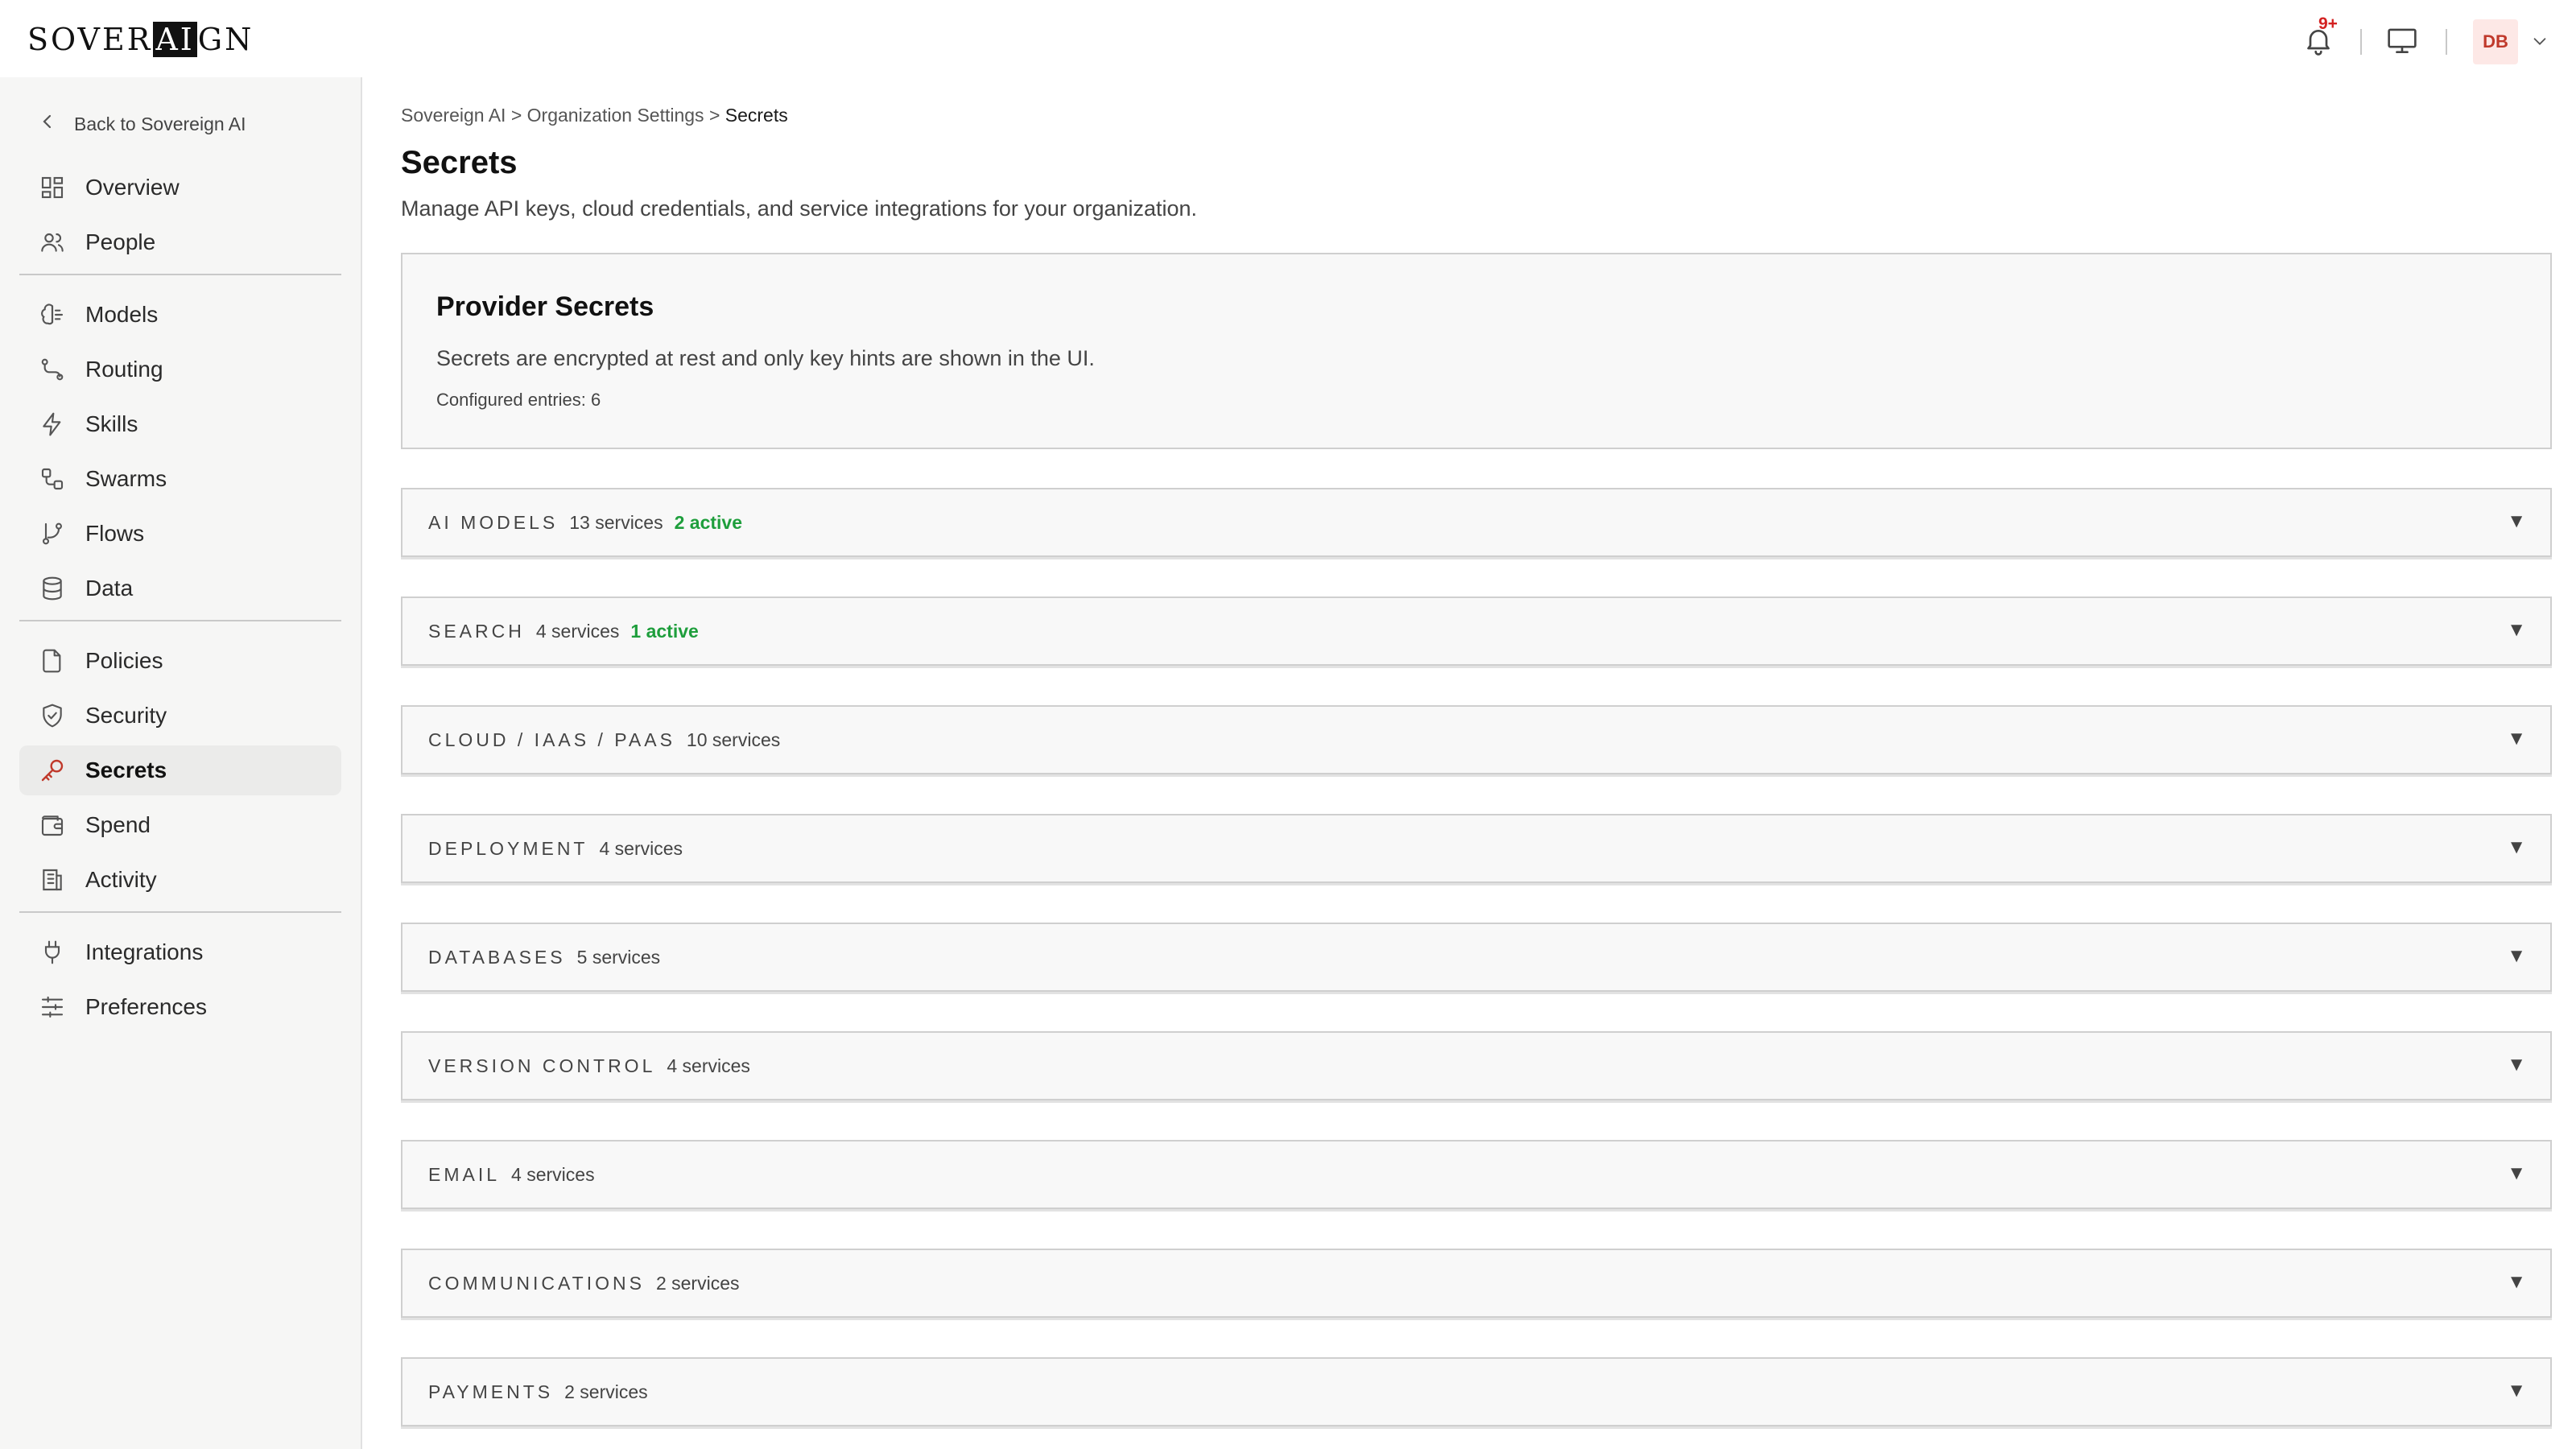 This screenshot has height=1449, width=2576. I want to click on back-link: Back to Sovereign AI, so click(143, 123).